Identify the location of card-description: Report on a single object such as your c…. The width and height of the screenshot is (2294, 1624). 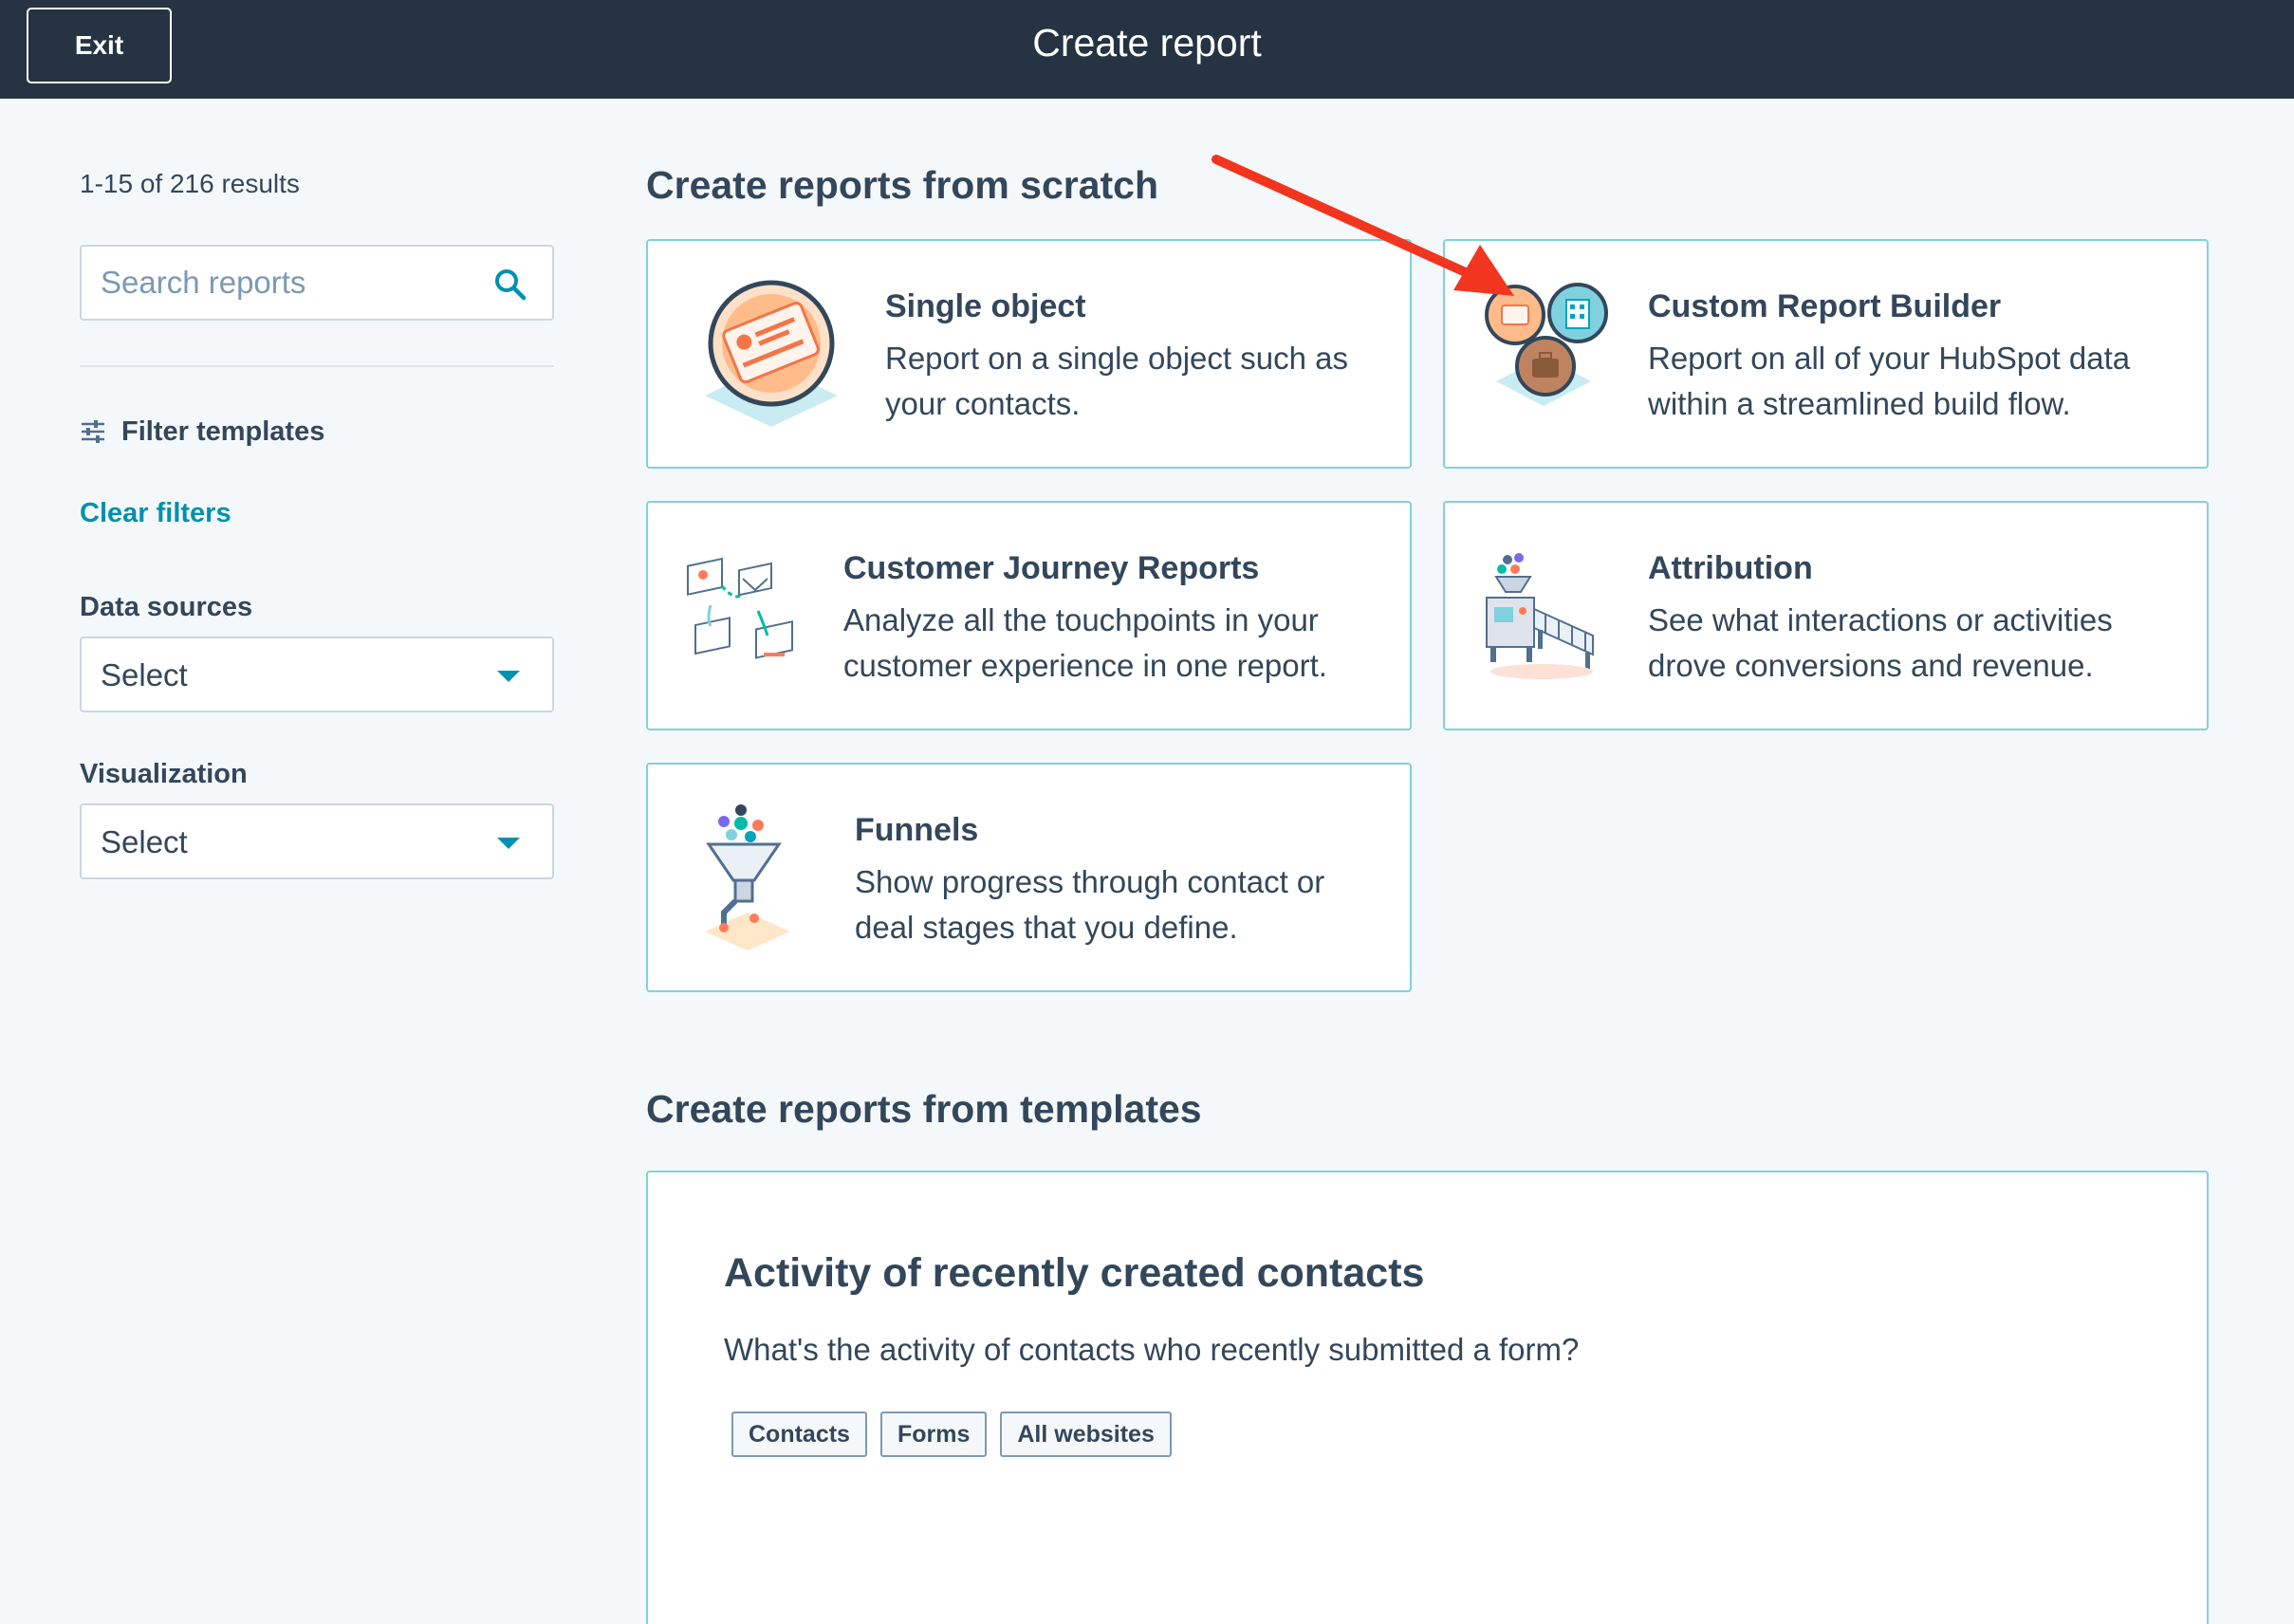
(1116, 381).